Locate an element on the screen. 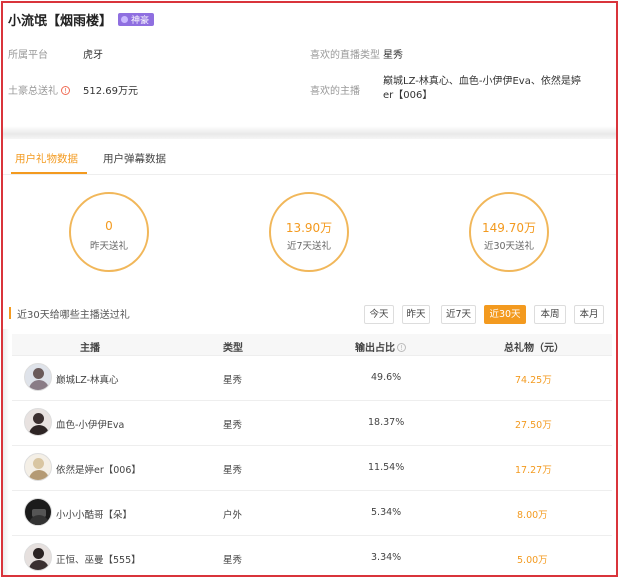 The height and width of the screenshot is (579, 620). total-gift: 17.27万 is located at coordinates (533, 470).